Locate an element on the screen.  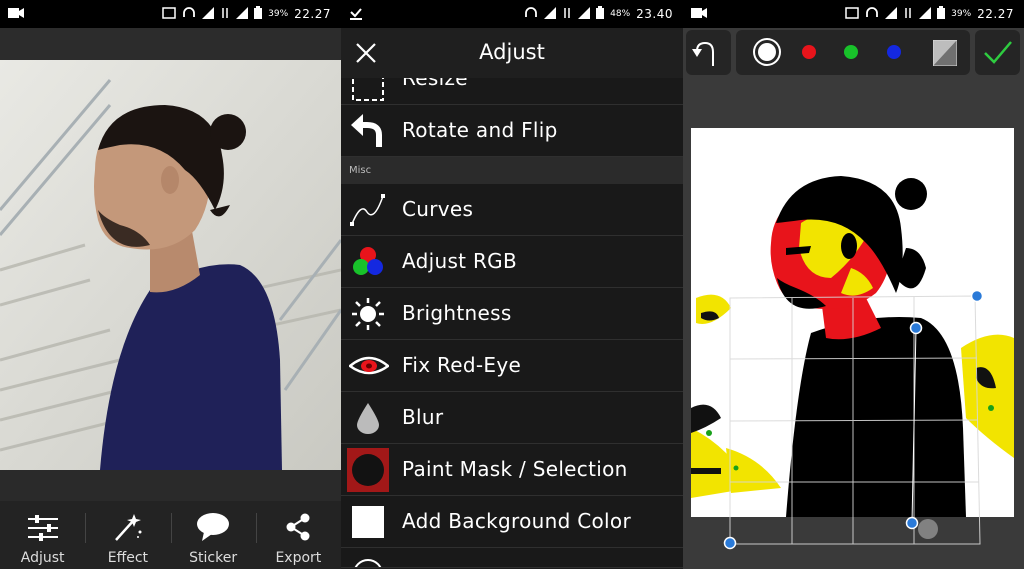
battery-percent: 48% is located at coordinates (620, 14).